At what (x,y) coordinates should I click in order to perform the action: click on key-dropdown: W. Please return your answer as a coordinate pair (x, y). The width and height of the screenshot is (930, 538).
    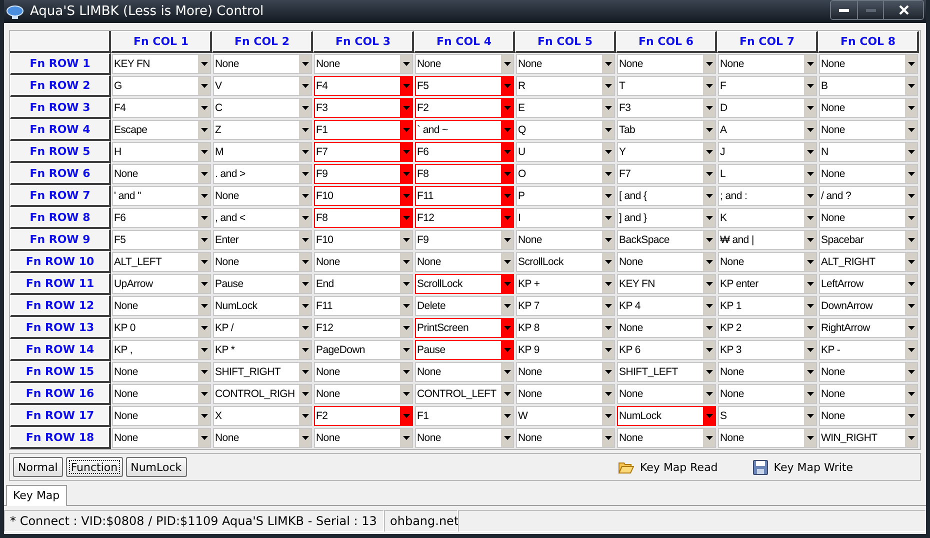
    Looking at the image, I should click on (565, 416).